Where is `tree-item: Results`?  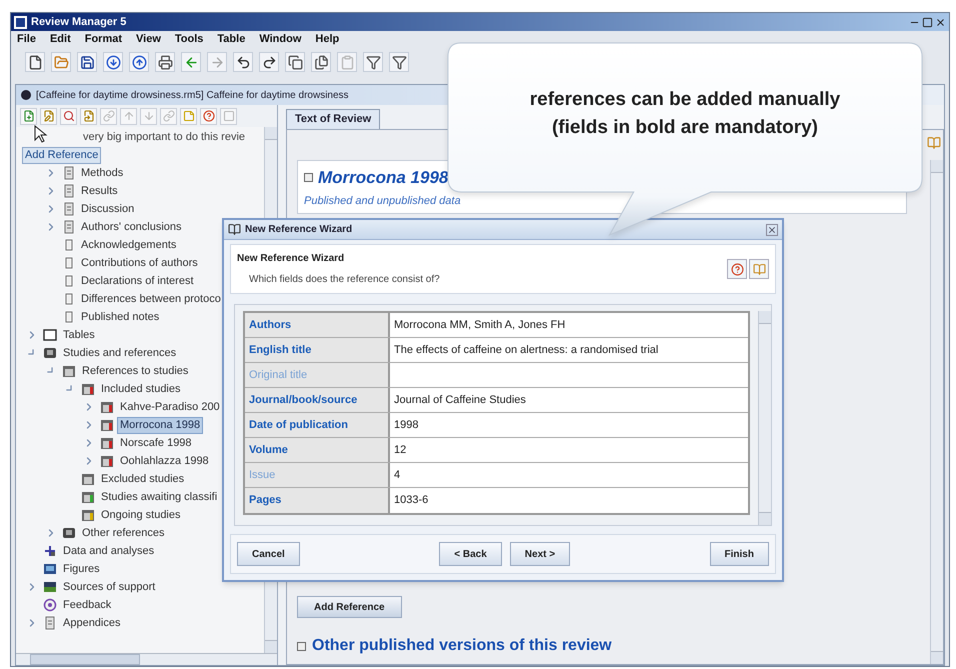 tree-item: Results is located at coordinates (99, 191).